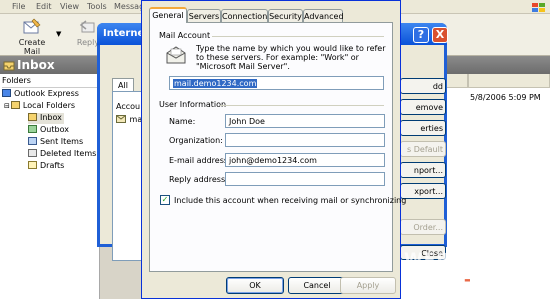 This screenshot has height=299, width=550. I want to click on tree-item-drafts: Drafts, so click(46, 166).